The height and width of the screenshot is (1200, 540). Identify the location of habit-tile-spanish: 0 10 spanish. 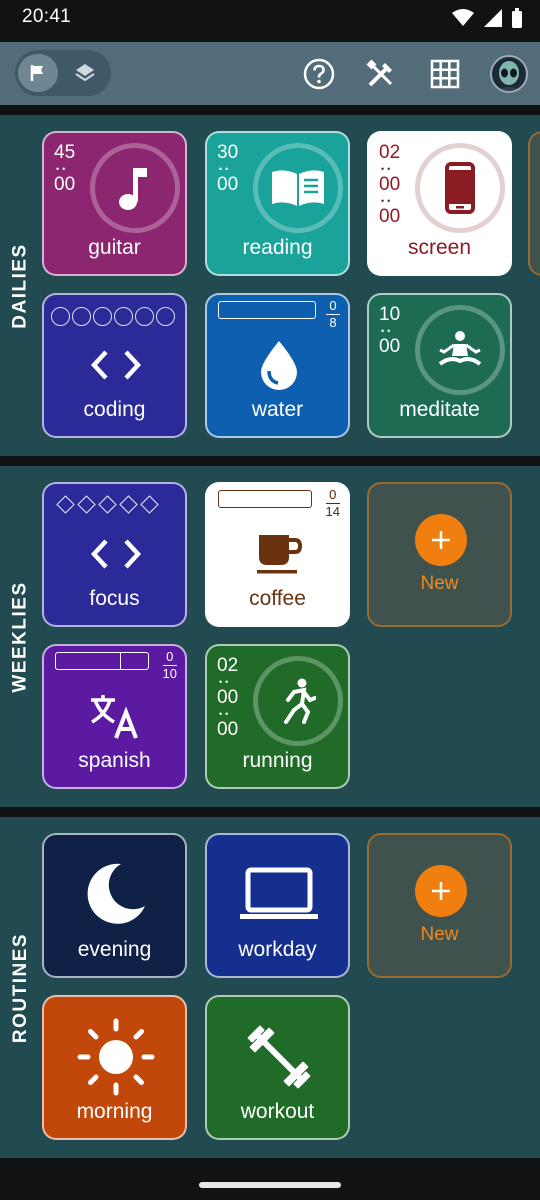
(114, 716).